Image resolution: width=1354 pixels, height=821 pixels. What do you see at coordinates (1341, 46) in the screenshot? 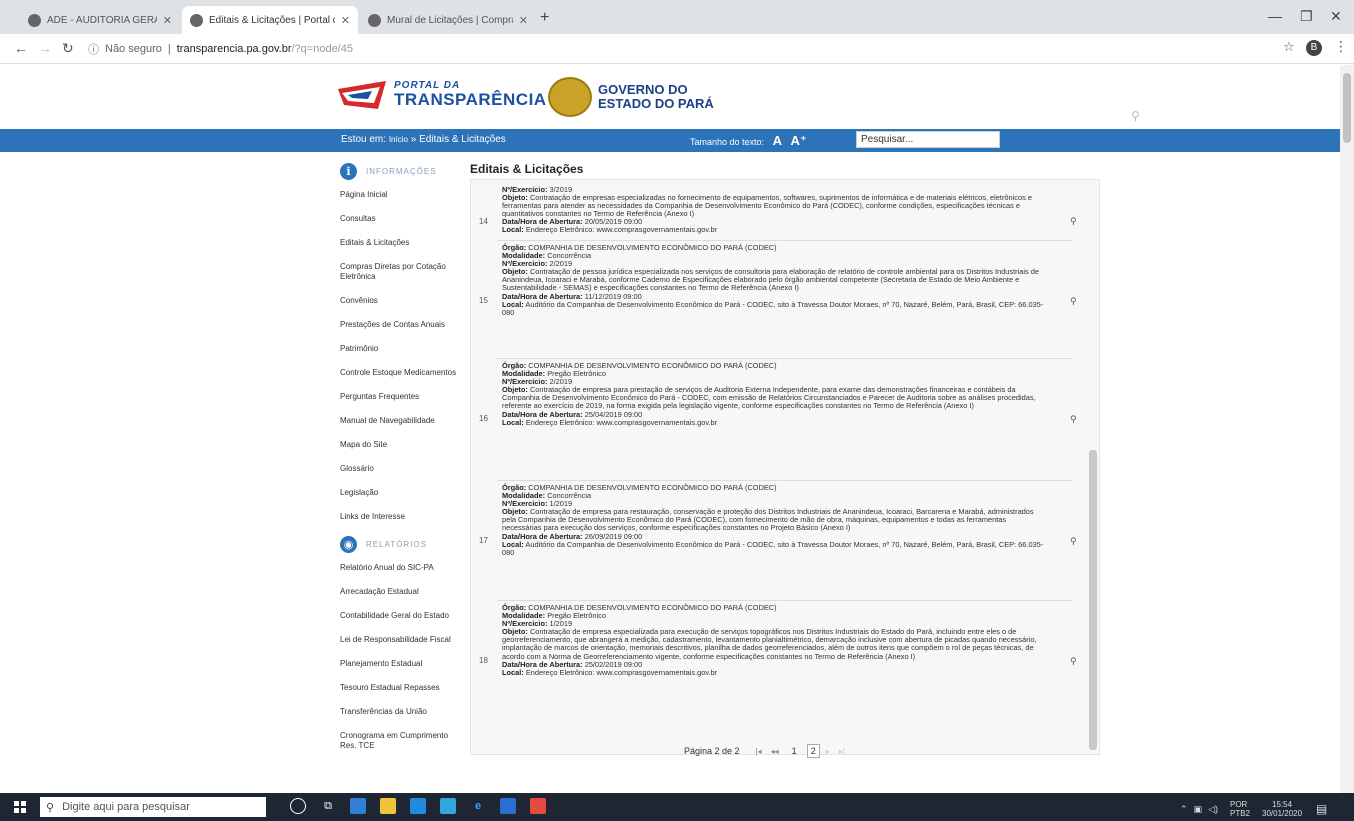
I see `browser-menu-icon: ⋮` at bounding box center [1341, 46].